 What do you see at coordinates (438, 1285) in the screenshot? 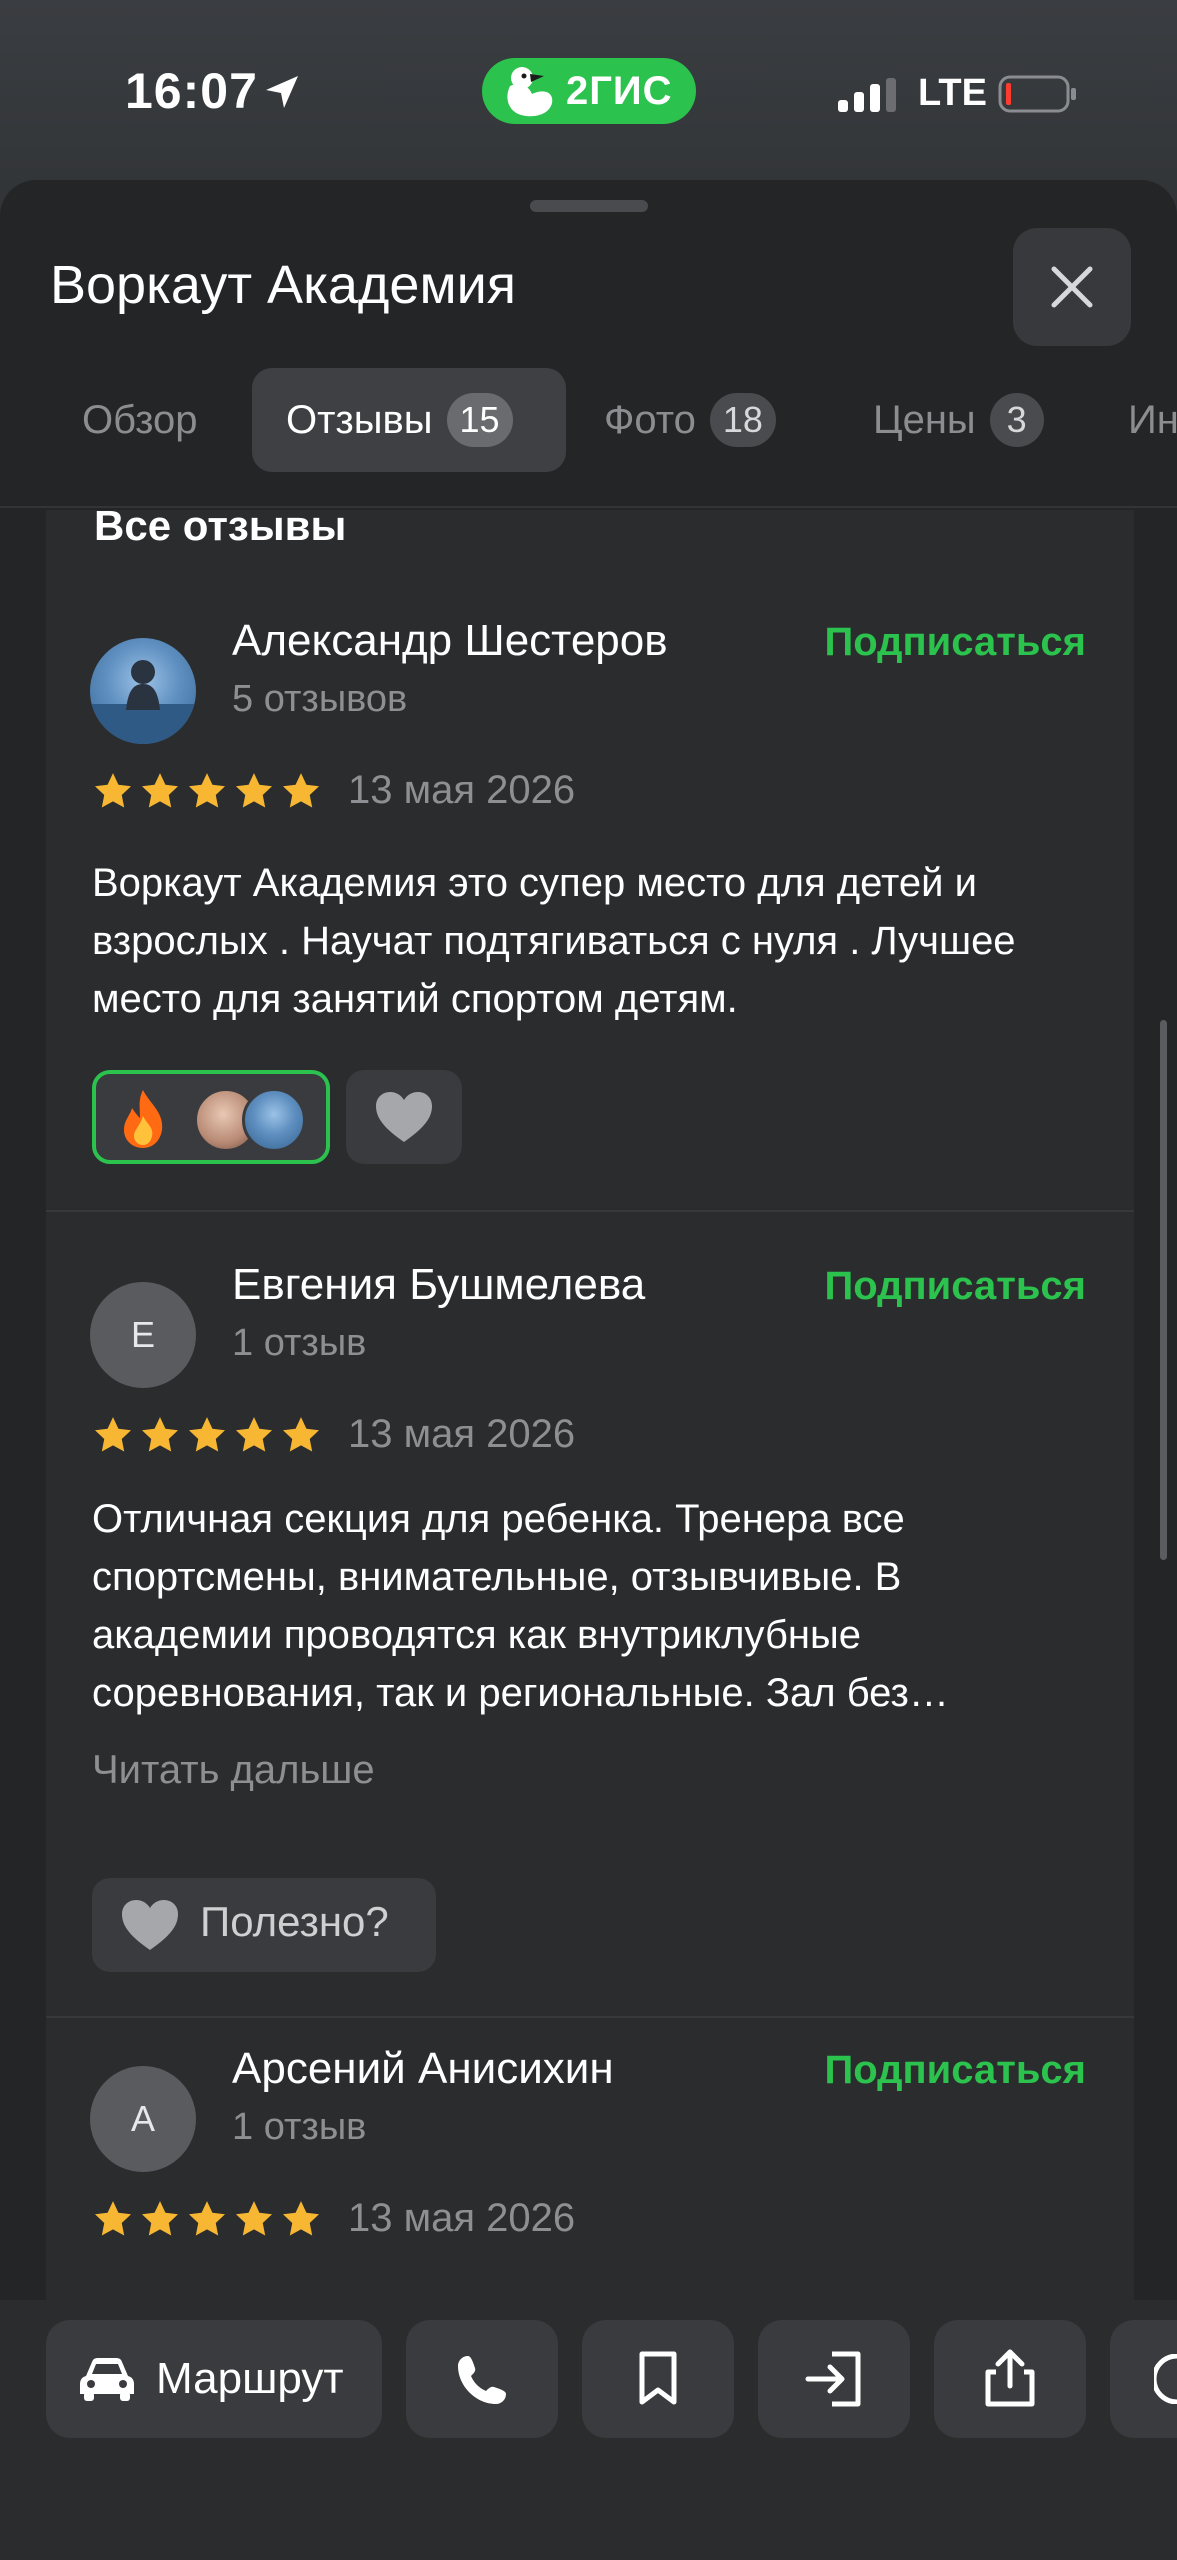
I see `review-author: Евгения Бушмелева` at bounding box center [438, 1285].